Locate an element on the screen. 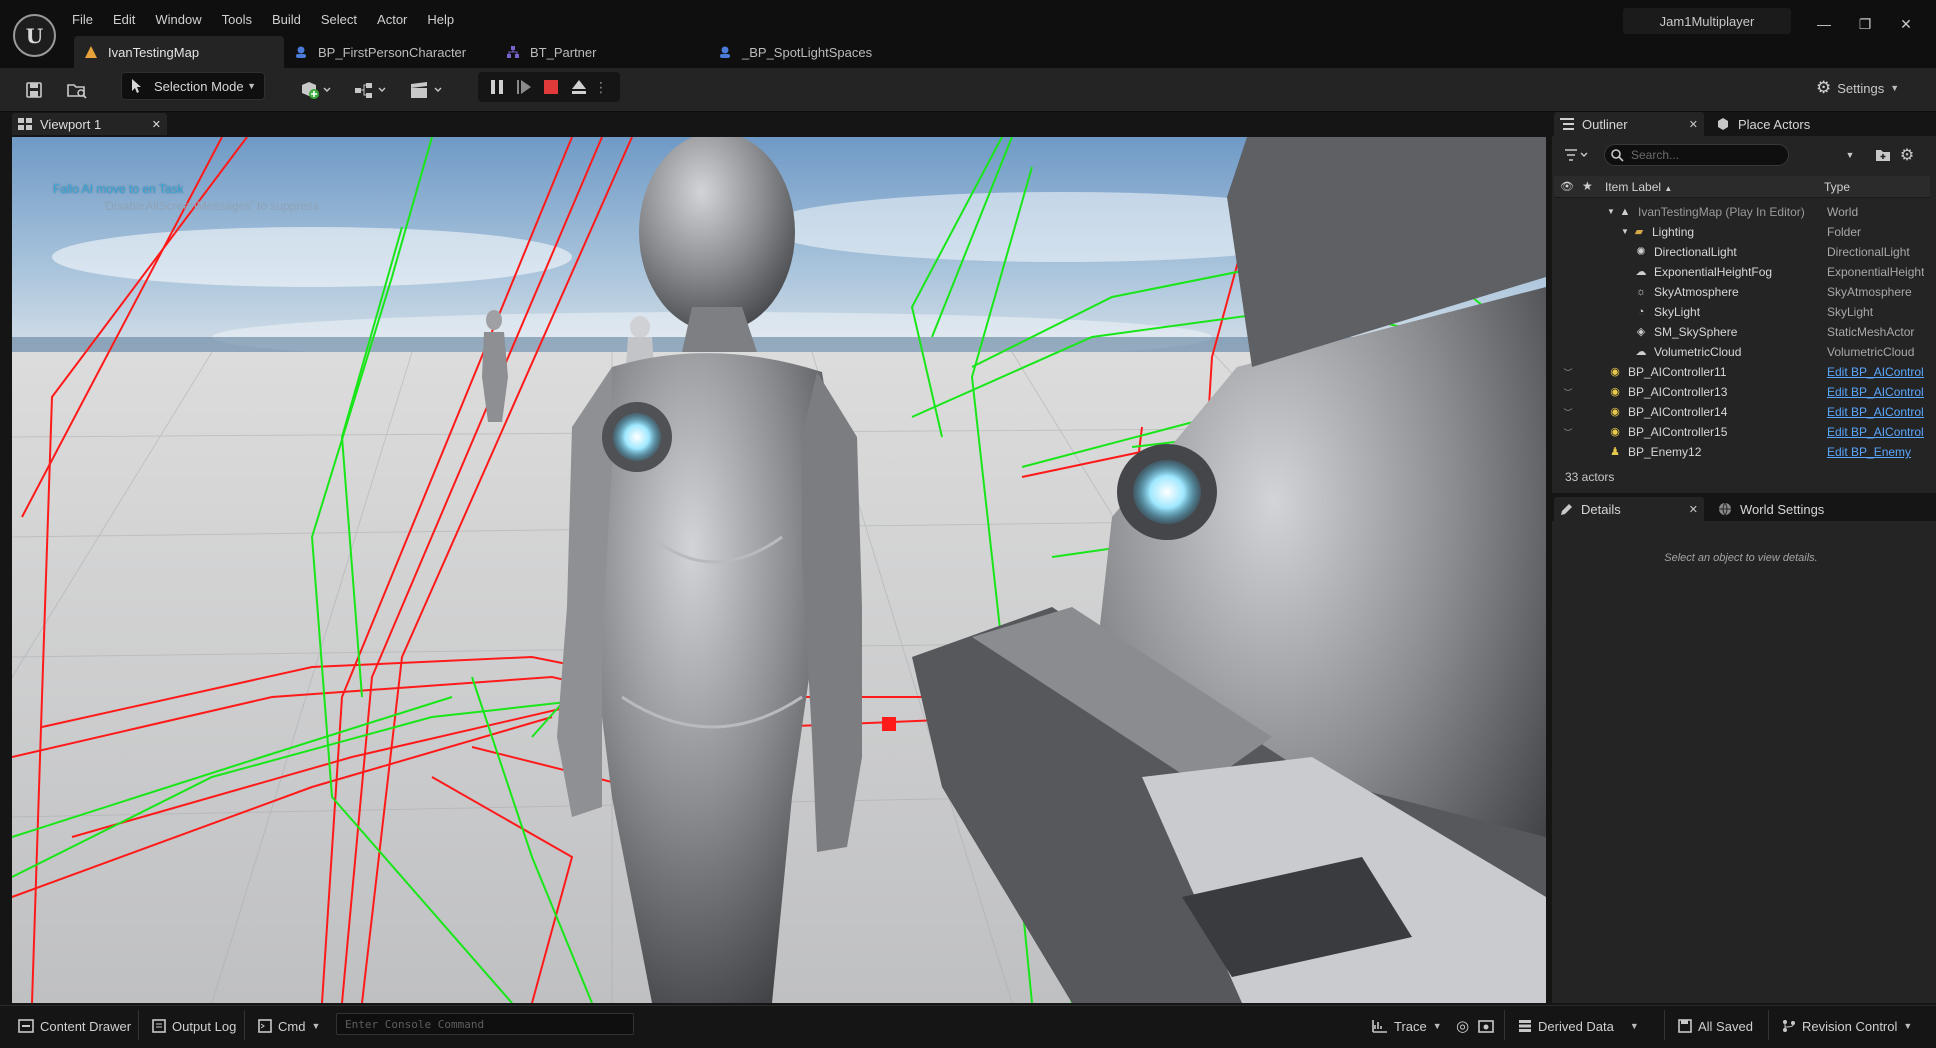  eject-icon is located at coordinates (579, 87).